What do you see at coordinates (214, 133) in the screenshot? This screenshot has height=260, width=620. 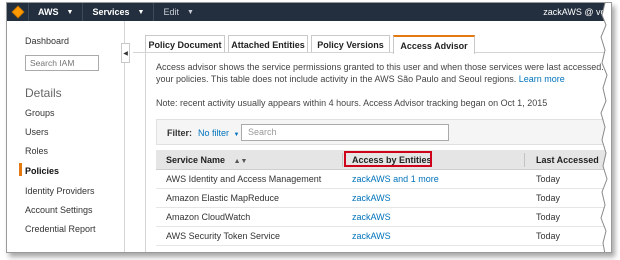 I see `filter-dropdown-label: No filter` at bounding box center [214, 133].